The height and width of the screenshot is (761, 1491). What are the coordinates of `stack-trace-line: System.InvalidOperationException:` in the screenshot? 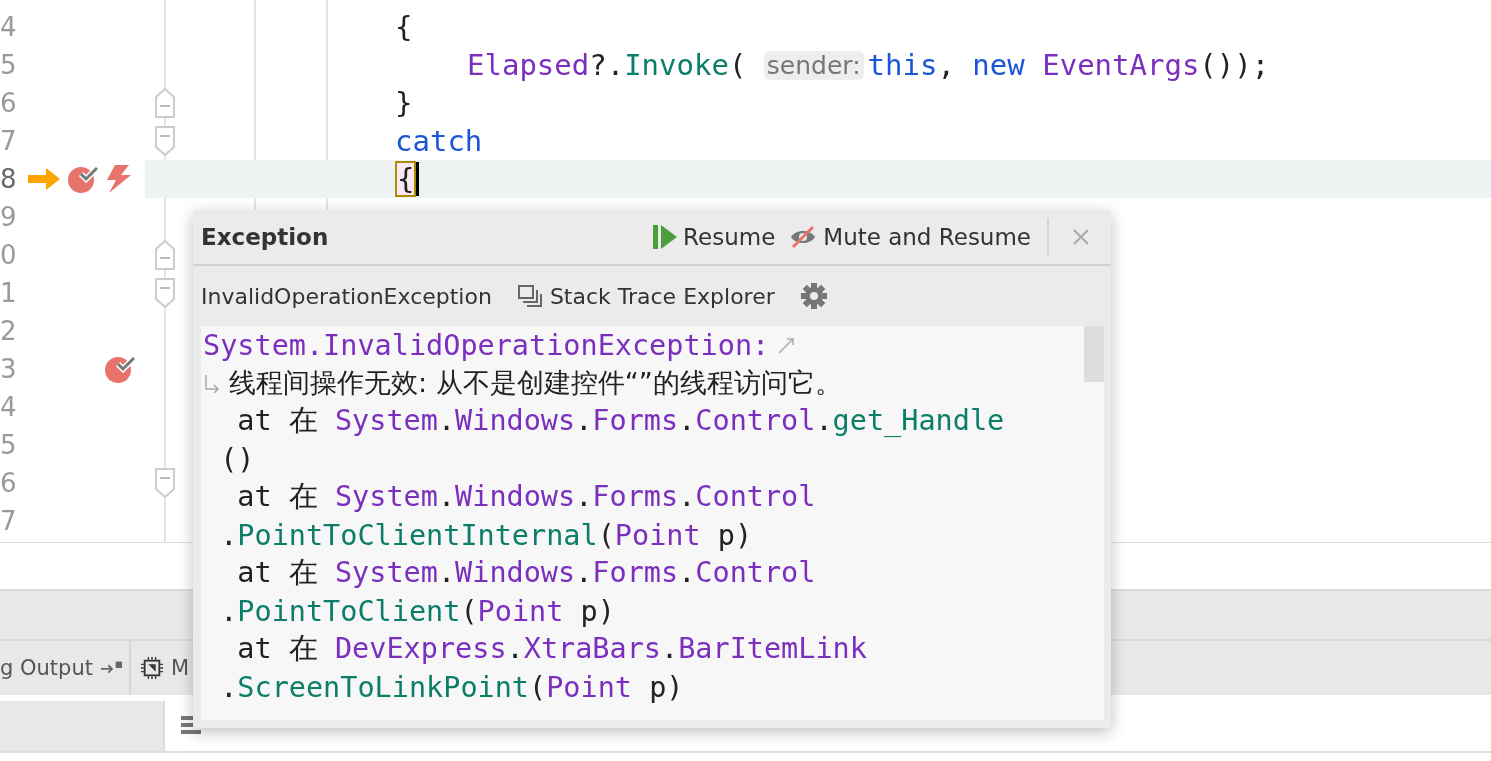 It's located at (486, 345).